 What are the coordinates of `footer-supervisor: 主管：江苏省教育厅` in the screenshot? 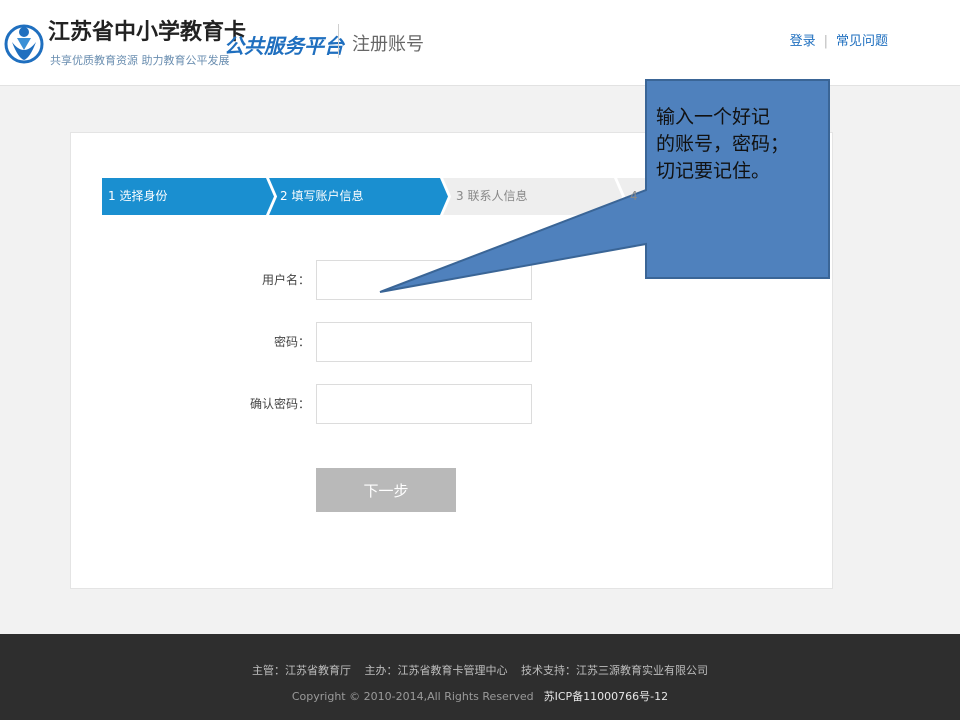 It's located at (301, 670).